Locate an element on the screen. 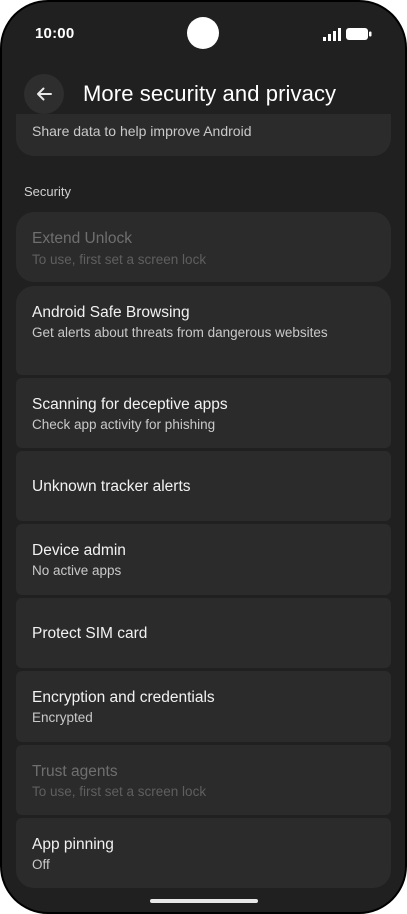  list-item-title: Unknown tracker alerts is located at coordinates (111, 486).